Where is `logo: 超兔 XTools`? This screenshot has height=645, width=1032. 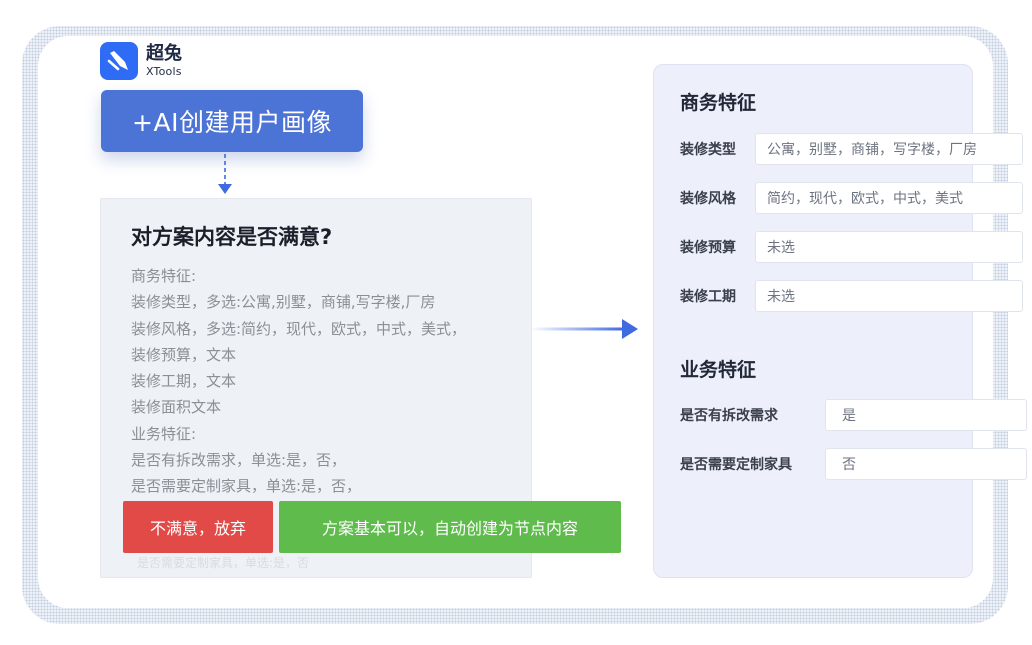
logo: 超兔 XTools is located at coordinates (141, 61).